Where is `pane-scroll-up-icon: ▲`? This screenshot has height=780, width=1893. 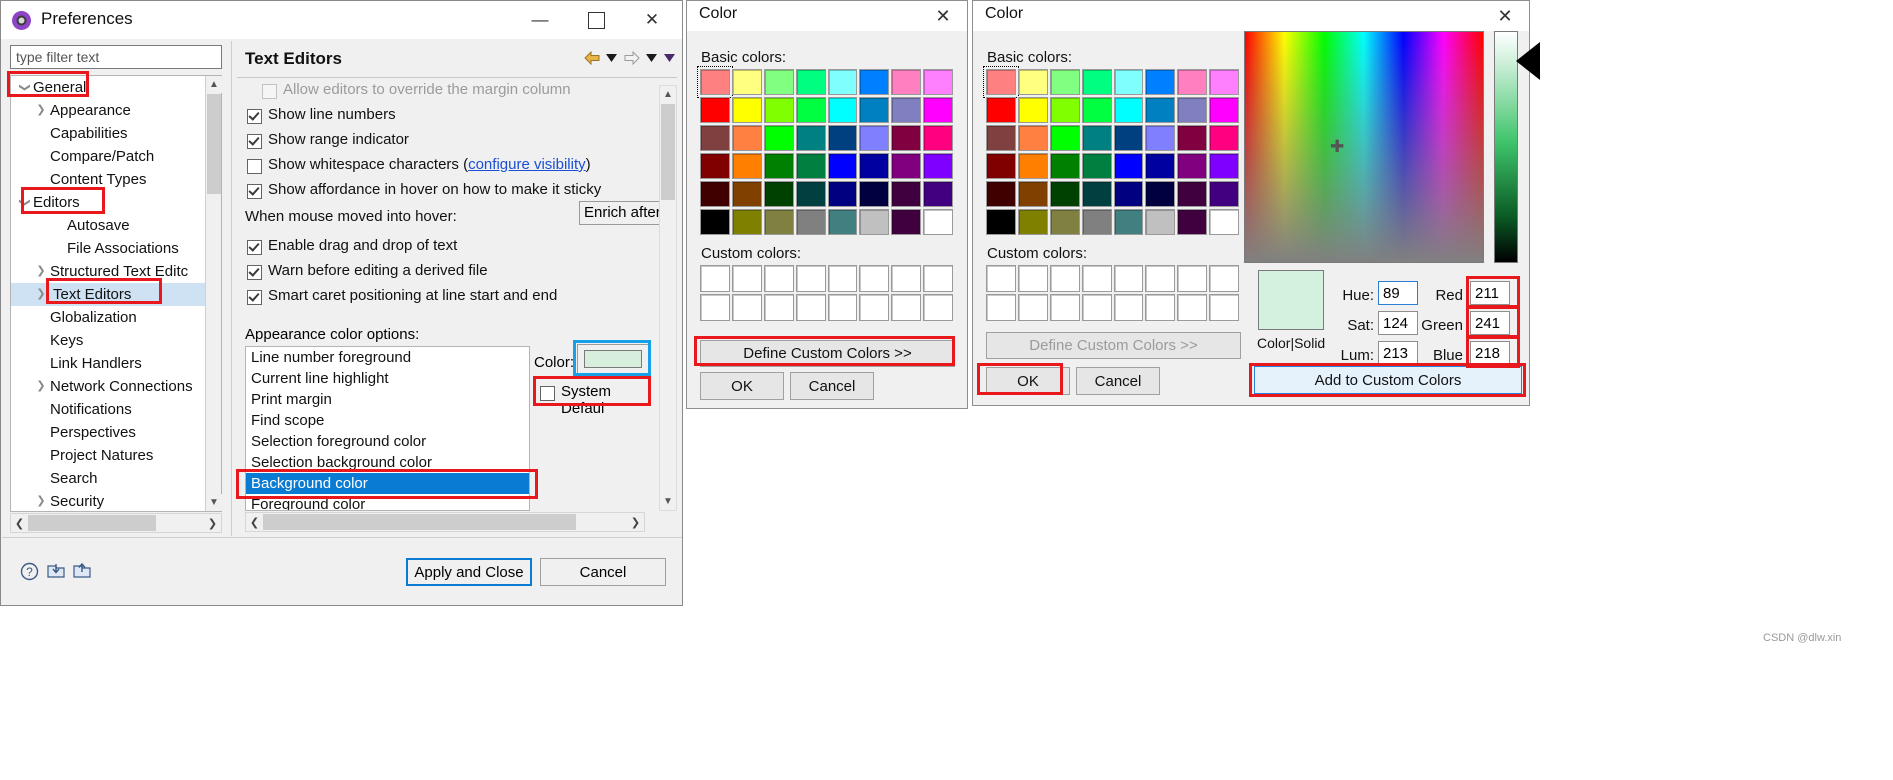 pane-scroll-up-icon: ▲ is located at coordinates (668, 94).